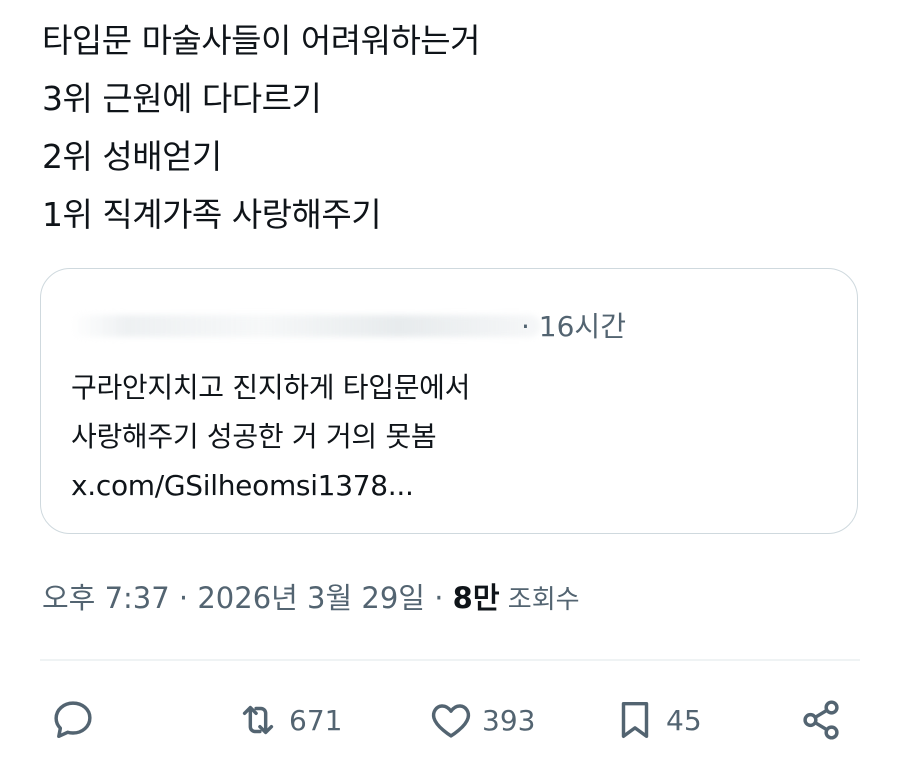 The image size is (900, 761). Describe the element at coordinates (106, 598) in the screenshot. I see `tweet-time: 오후 7:37` at that location.